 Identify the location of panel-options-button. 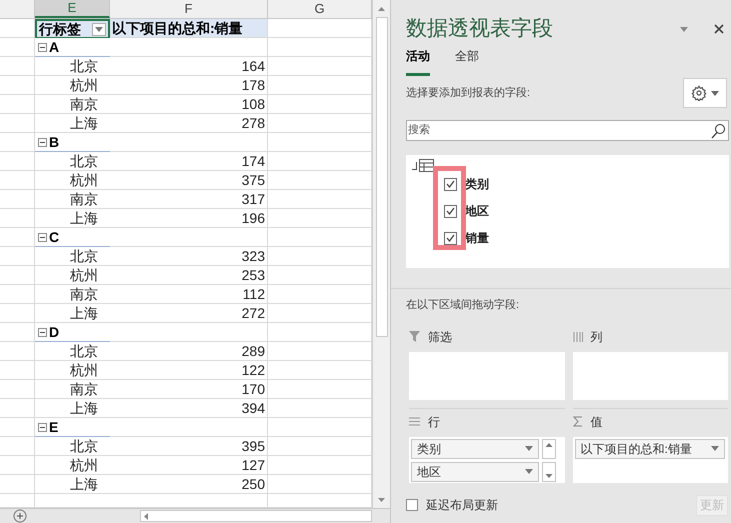
(684, 29).